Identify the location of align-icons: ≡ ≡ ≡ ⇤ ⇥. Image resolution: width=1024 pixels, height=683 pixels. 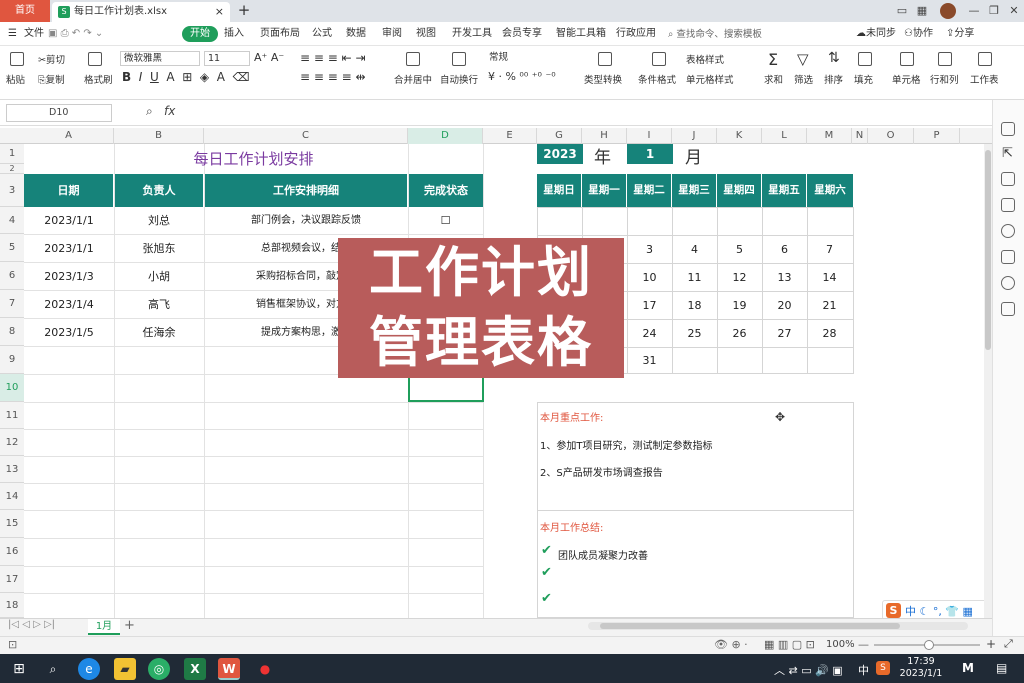
(333, 58).